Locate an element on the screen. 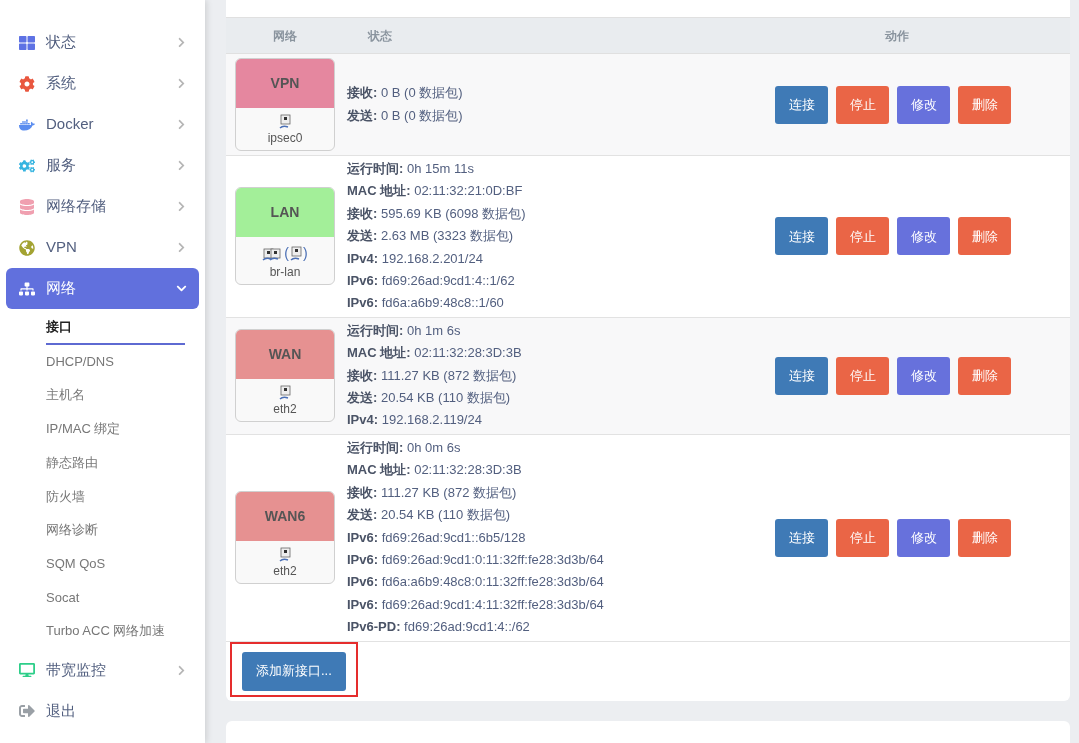 This screenshot has width=1079, height=743. sidebar-item: 带宽监控 is located at coordinates (102, 670).